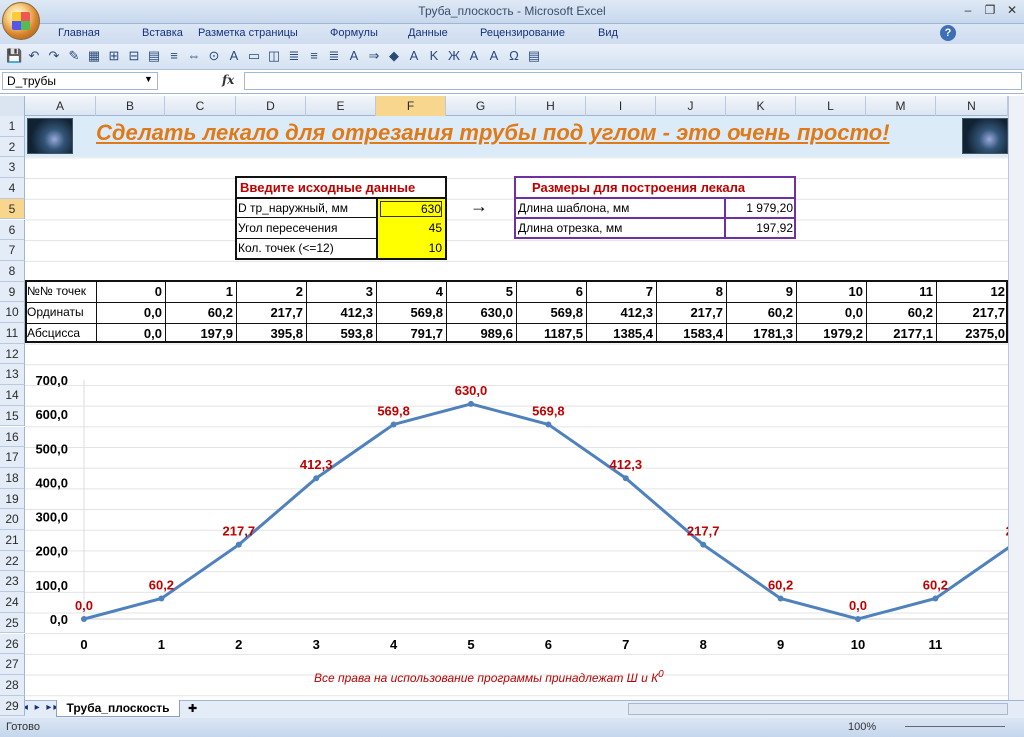 This screenshot has width=1024, height=737. Describe the element at coordinates (761, 106) in the screenshot. I see `column-header-K: K` at that location.